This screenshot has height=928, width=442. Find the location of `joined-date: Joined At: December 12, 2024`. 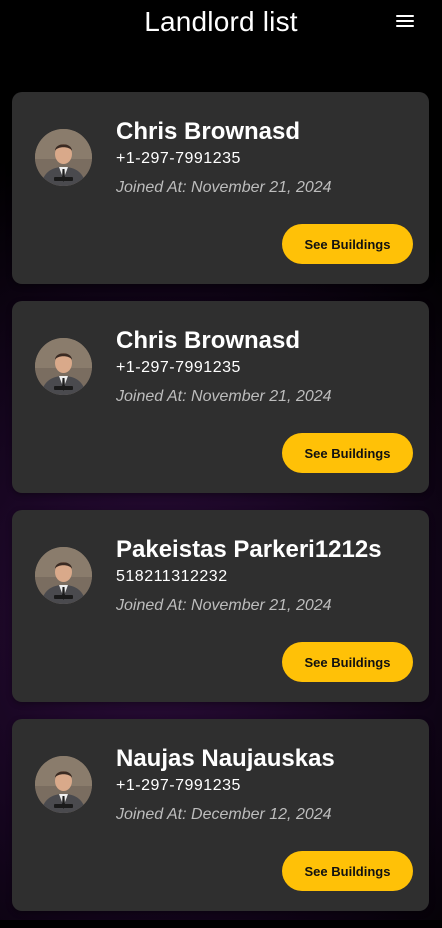

joined-date: Joined At: December 12, 2024 is located at coordinates (224, 814).